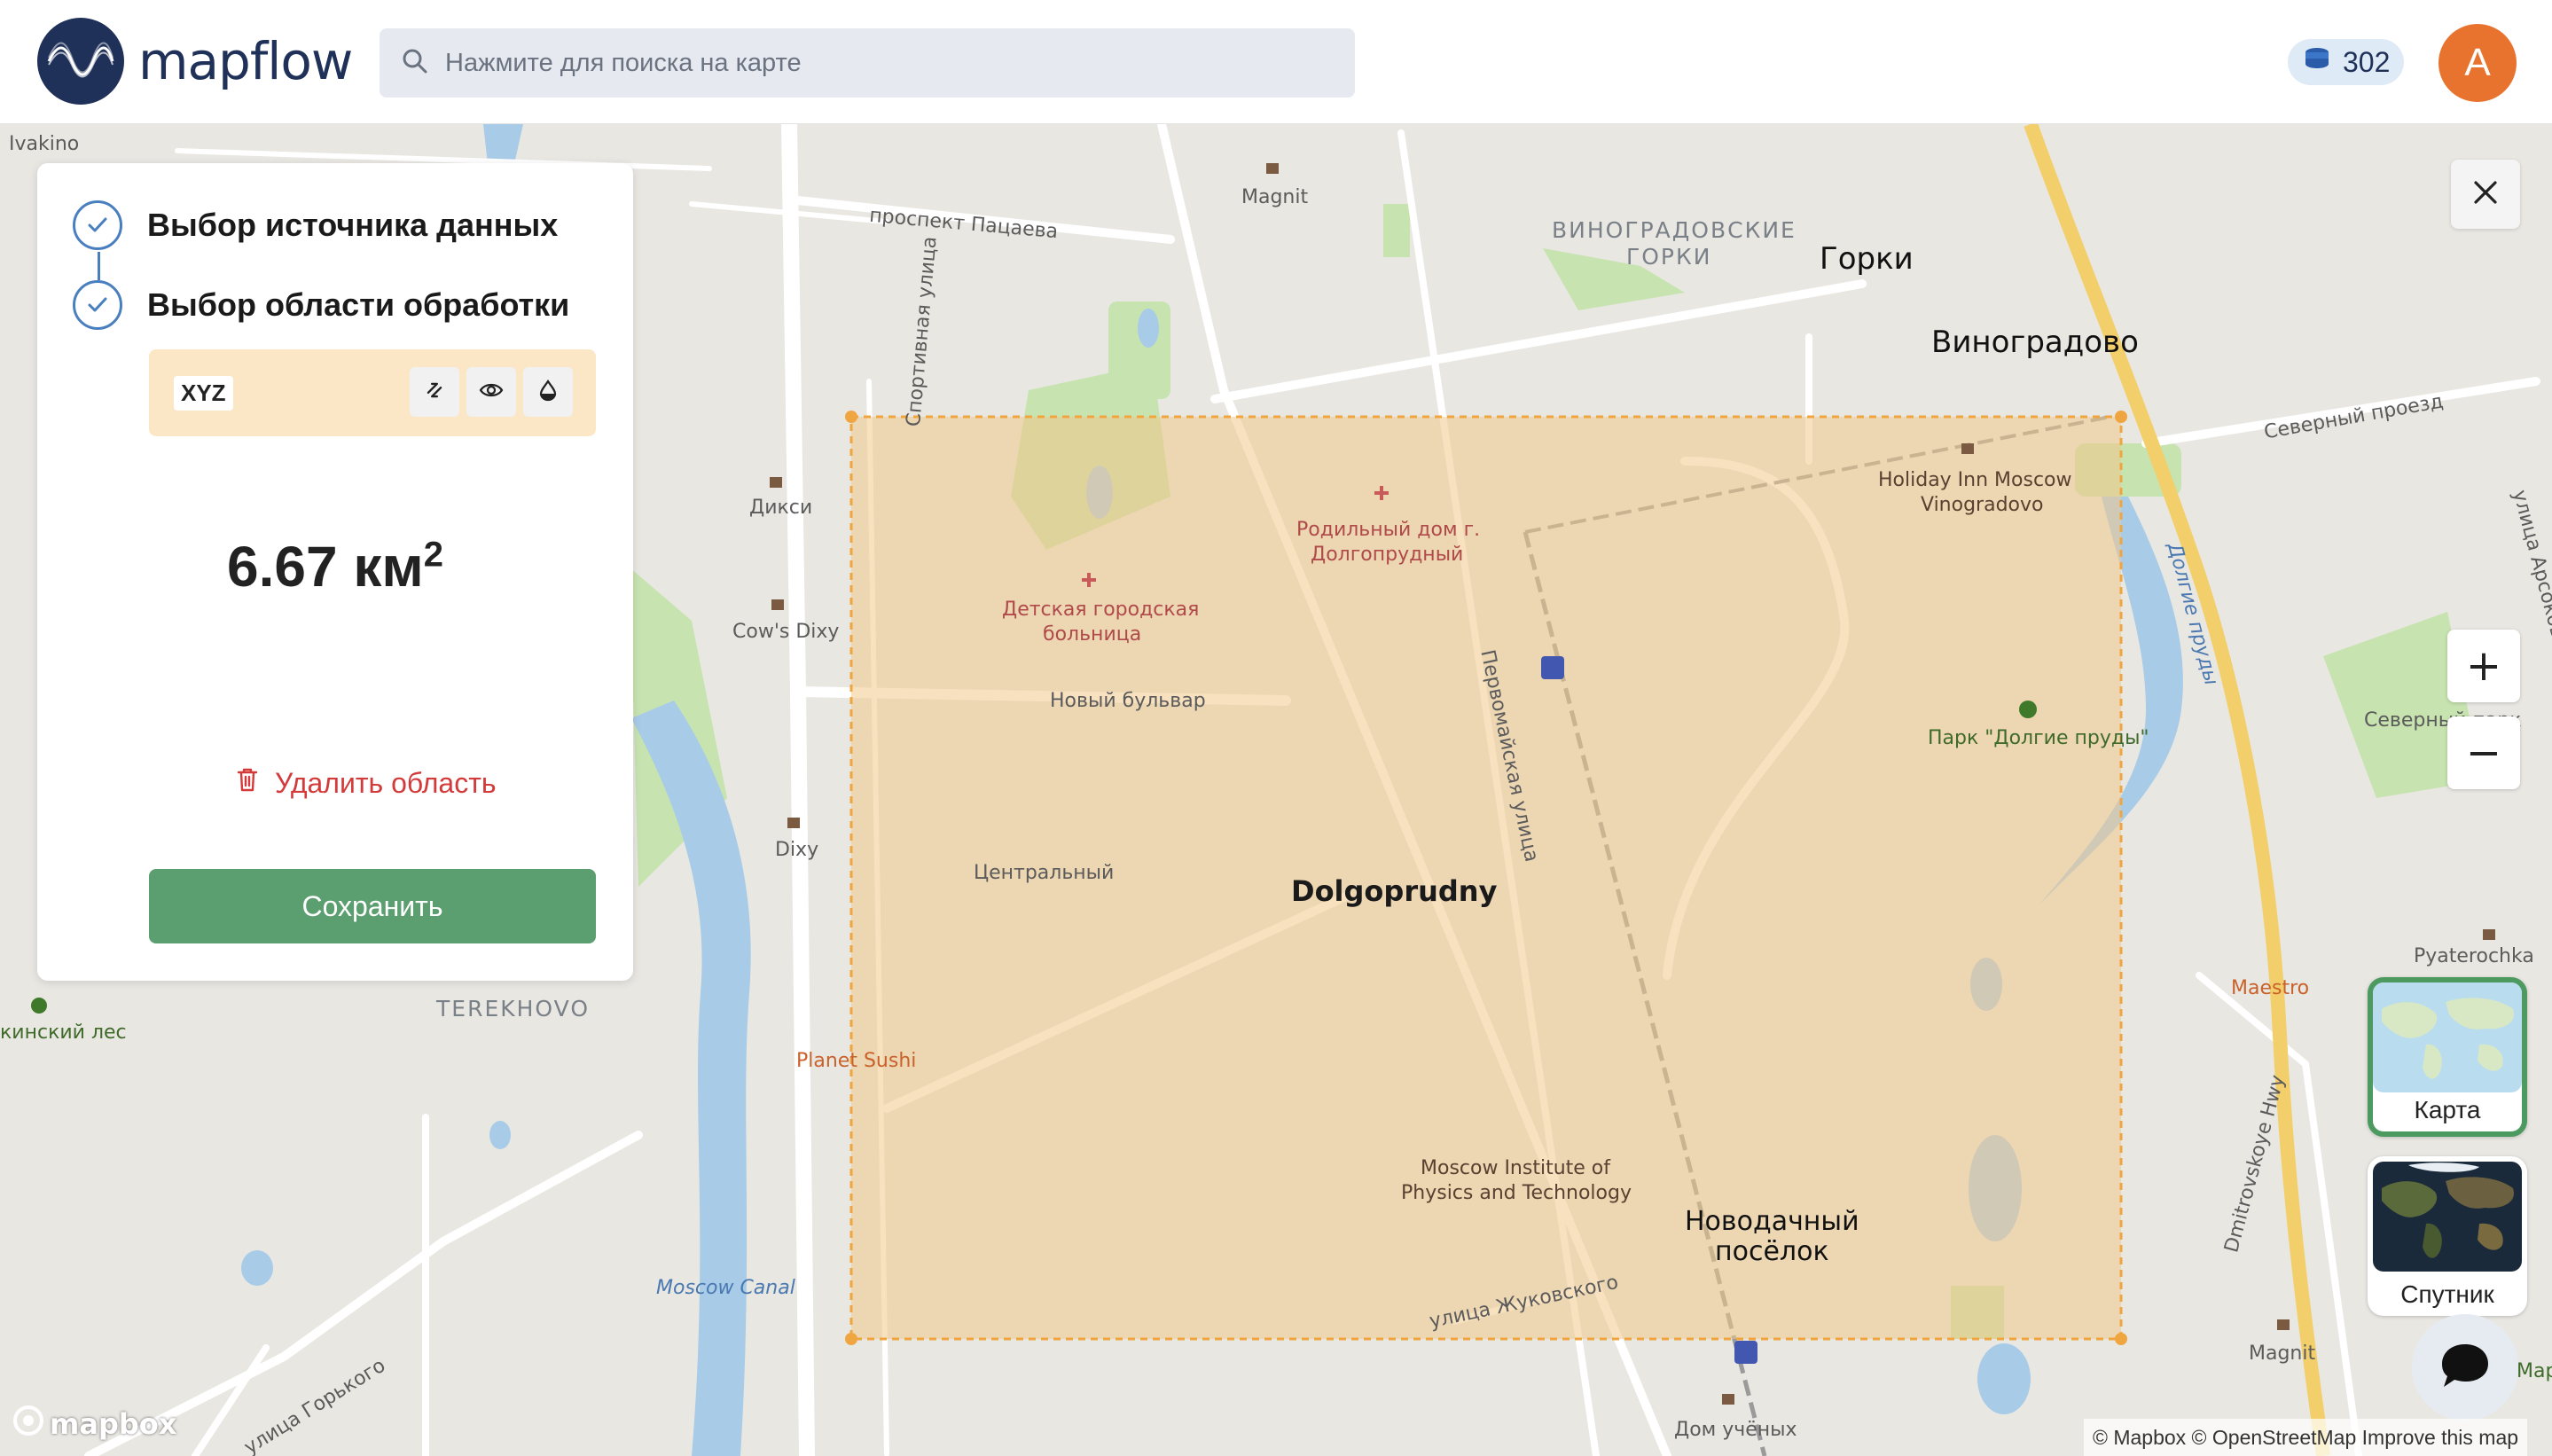  Describe the element at coordinates (513, 1009) in the screenshot. I see `map-label: TEREKHOVO` at that location.